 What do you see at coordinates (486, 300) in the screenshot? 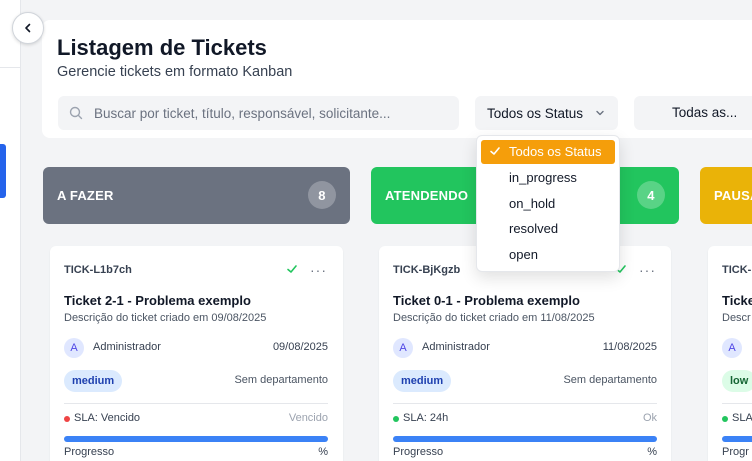
I see `ticket-title: Ticket 0-1 - Problema exemplo` at bounding box center [486, 300].